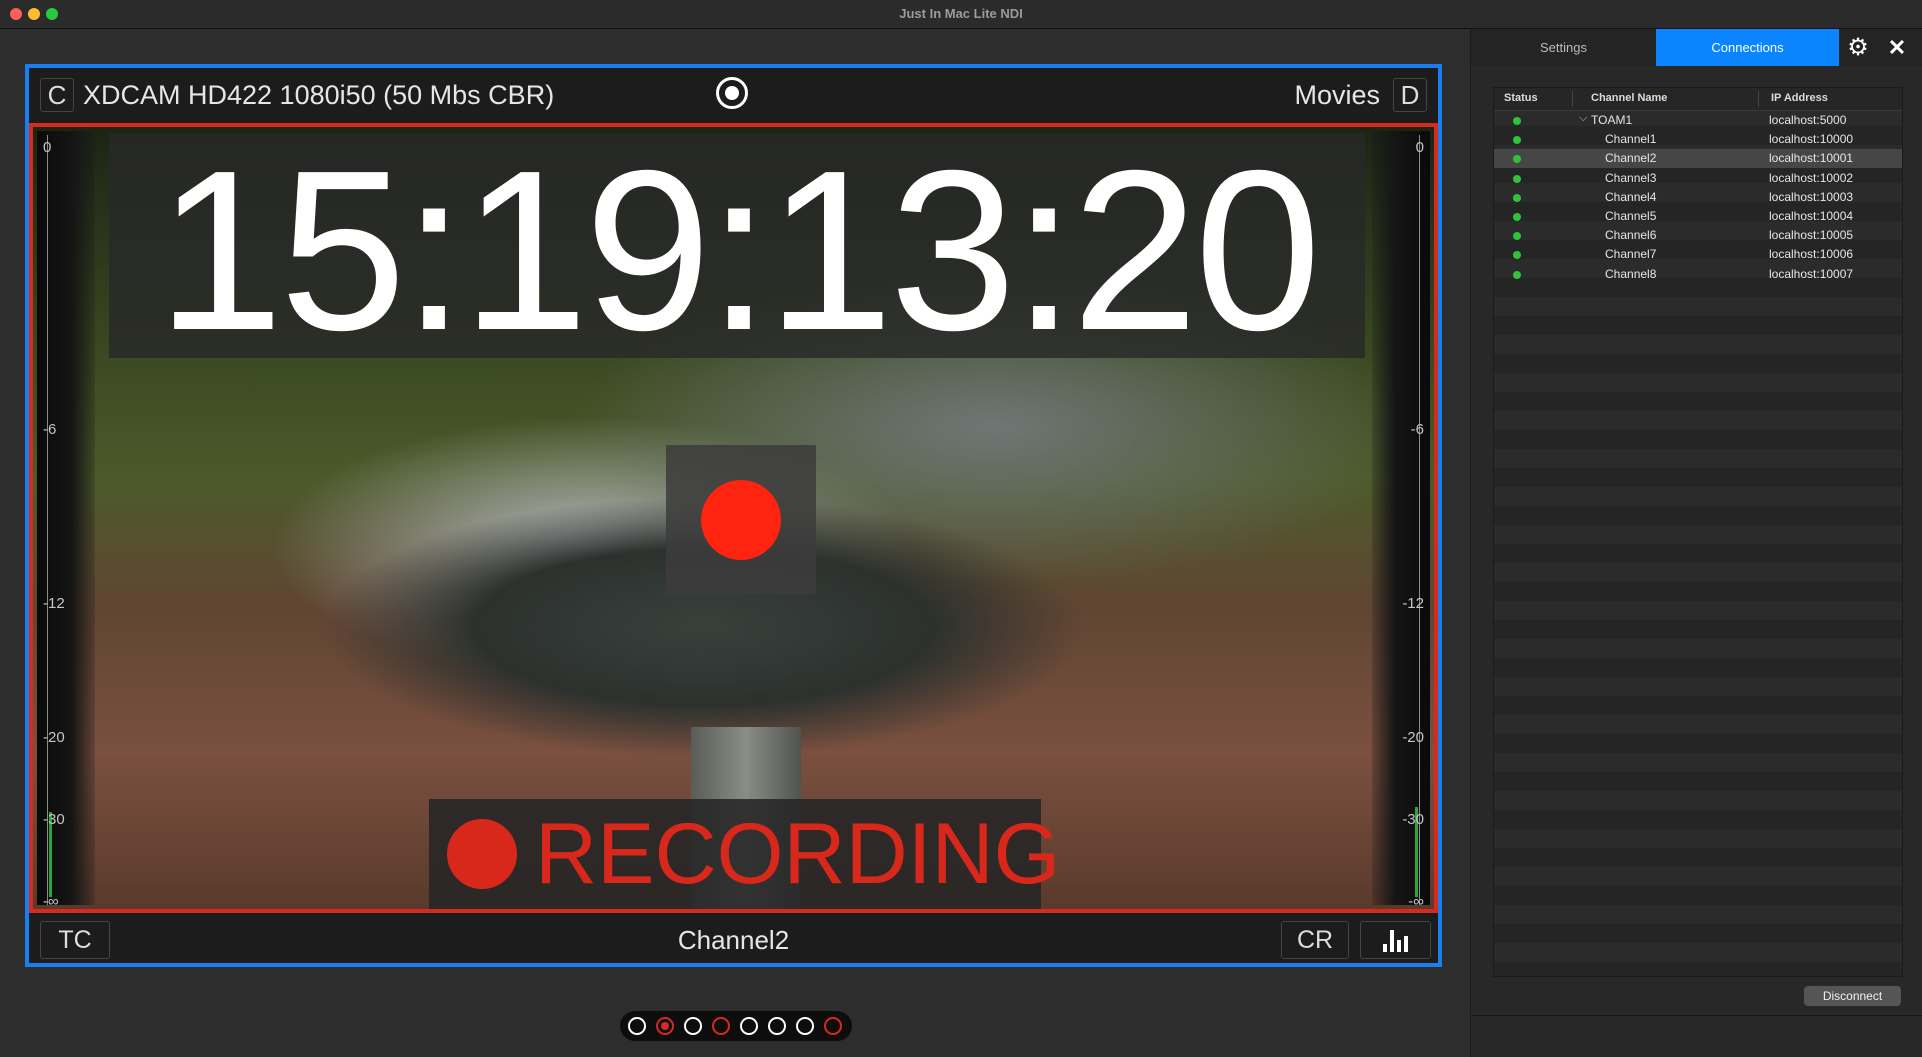 This screenshot has height=1057, width=1922. What do you see at coordinates (1811, 158) in the screenshot?
I see `ip-address-cell: localhost:10001` at bounding box center [1811, 158].